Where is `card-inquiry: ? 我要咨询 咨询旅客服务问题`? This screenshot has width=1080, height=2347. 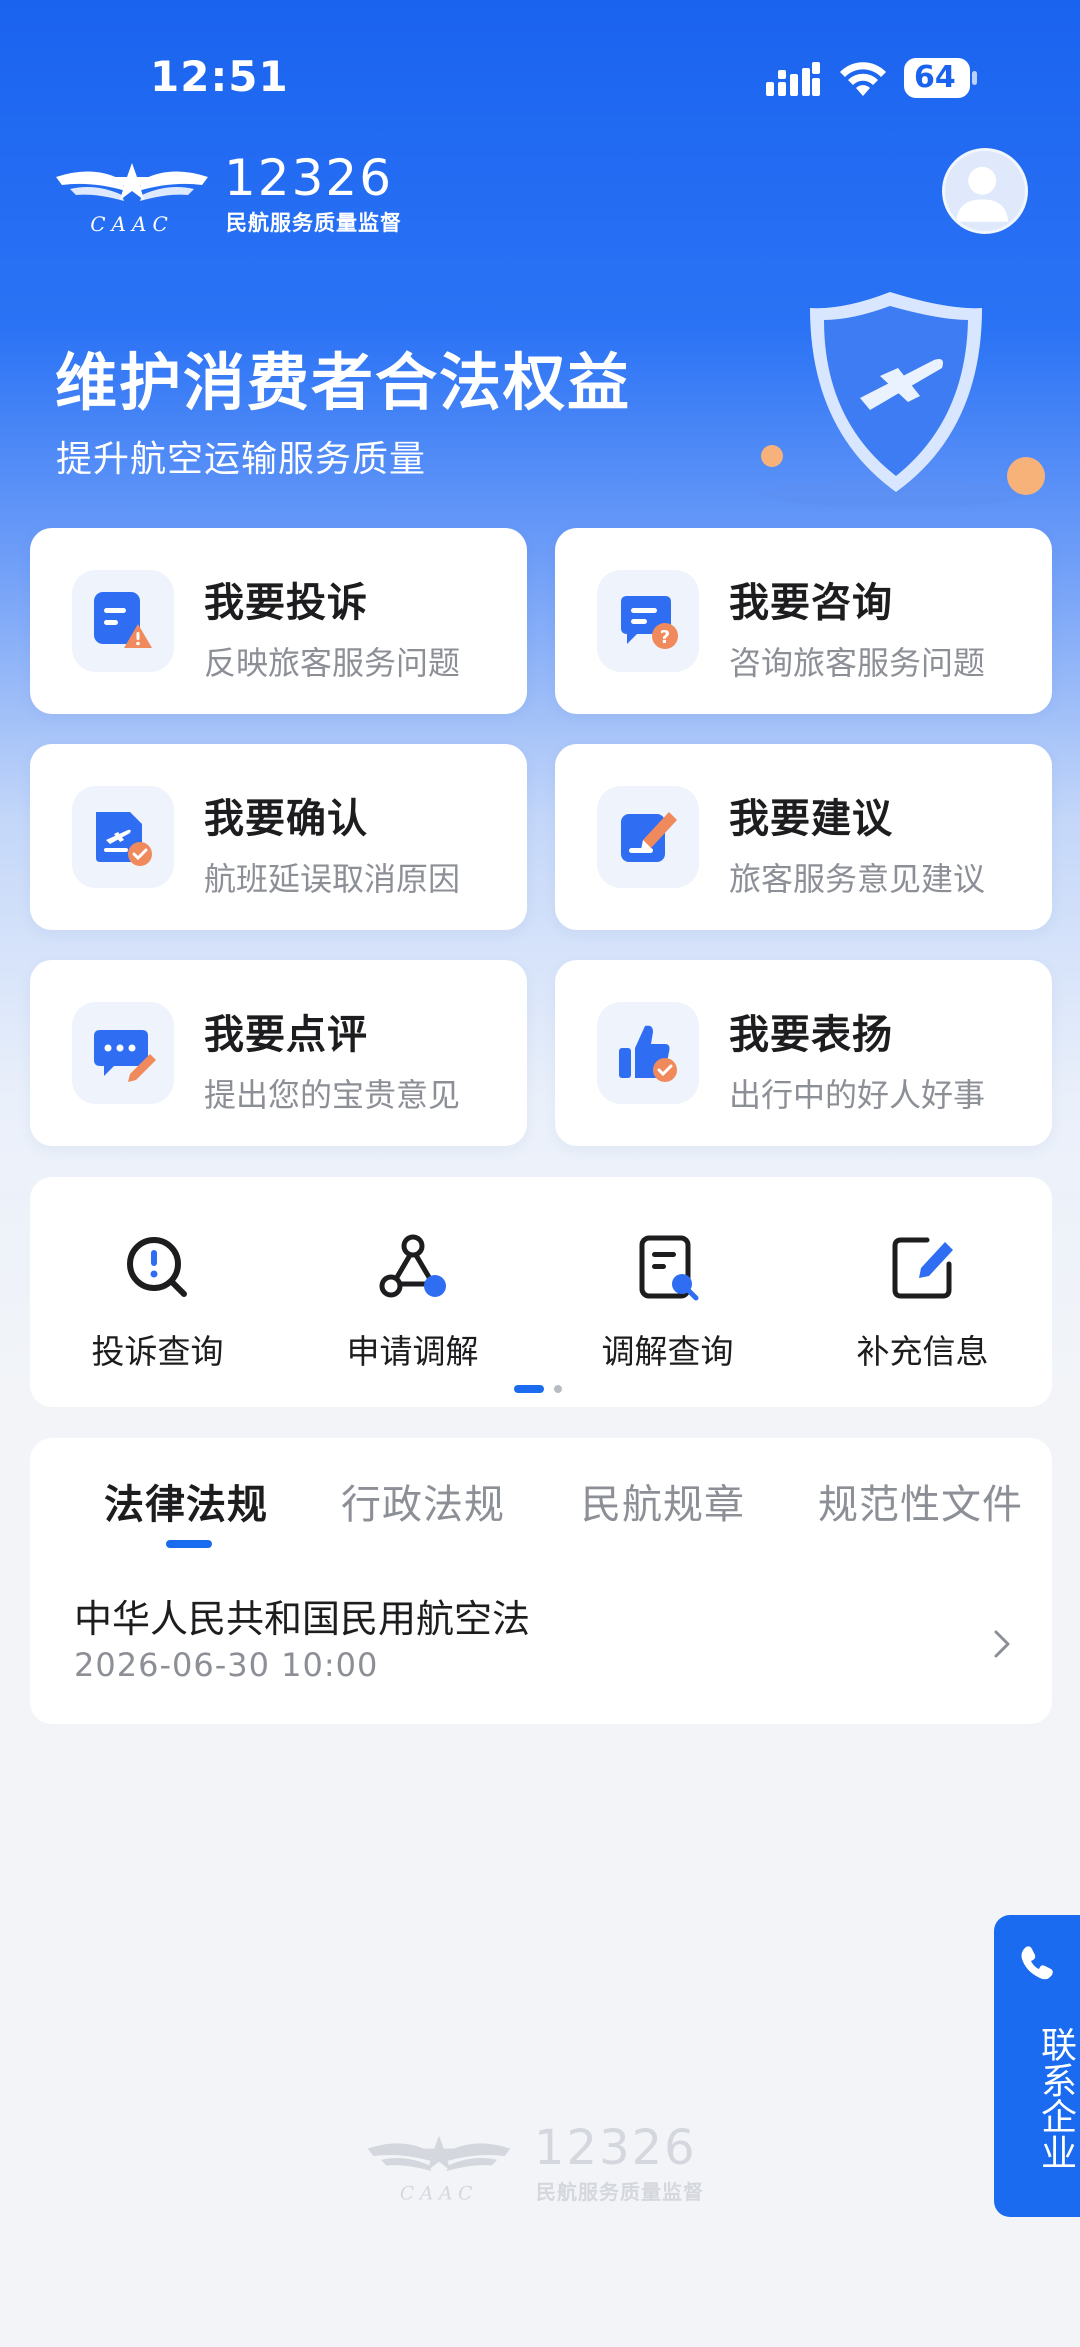
card-inquiry: ? 我要咨询 咨询旅客服务问题 is located at coordinates (803, 621).